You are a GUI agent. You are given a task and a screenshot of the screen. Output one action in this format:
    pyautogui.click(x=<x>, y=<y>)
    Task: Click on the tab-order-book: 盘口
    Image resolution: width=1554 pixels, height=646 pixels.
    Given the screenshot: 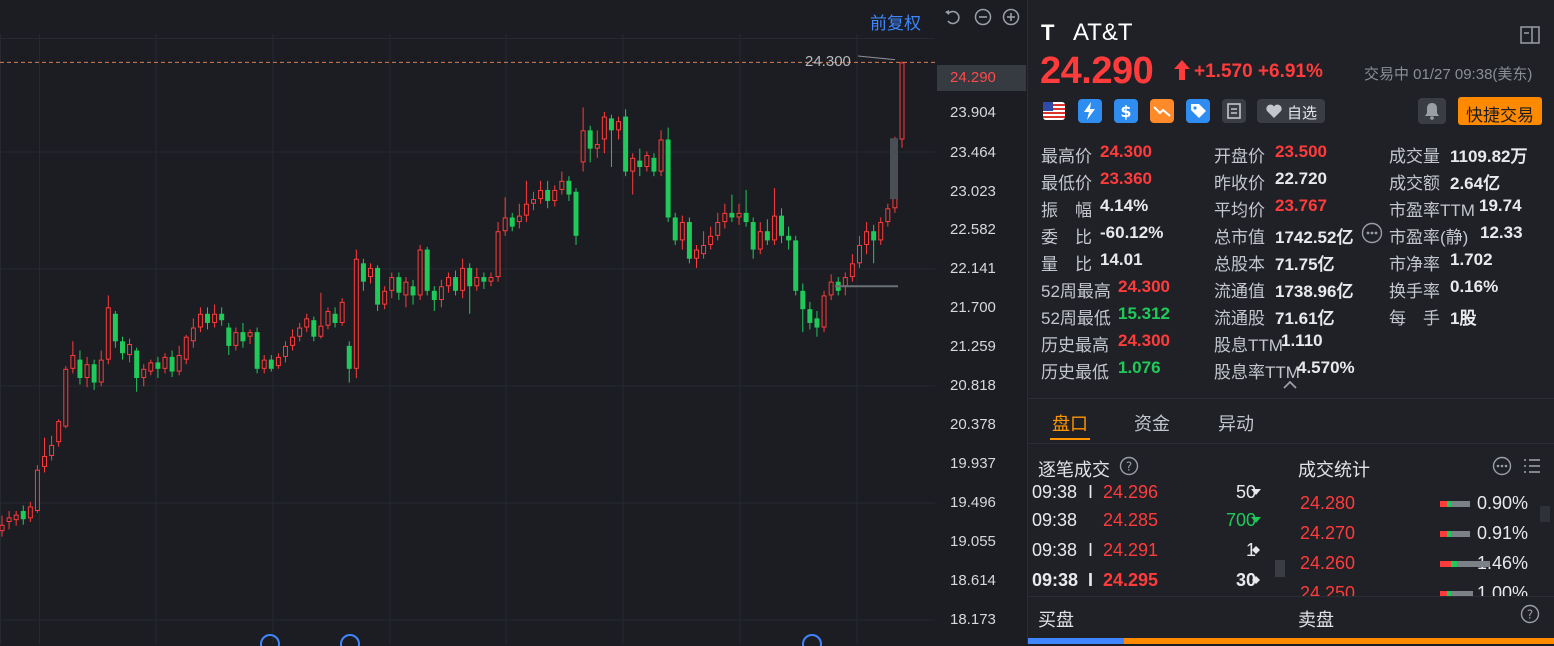 What is the action you would take?
    pyautogui.click(x=1070, y=423)
    